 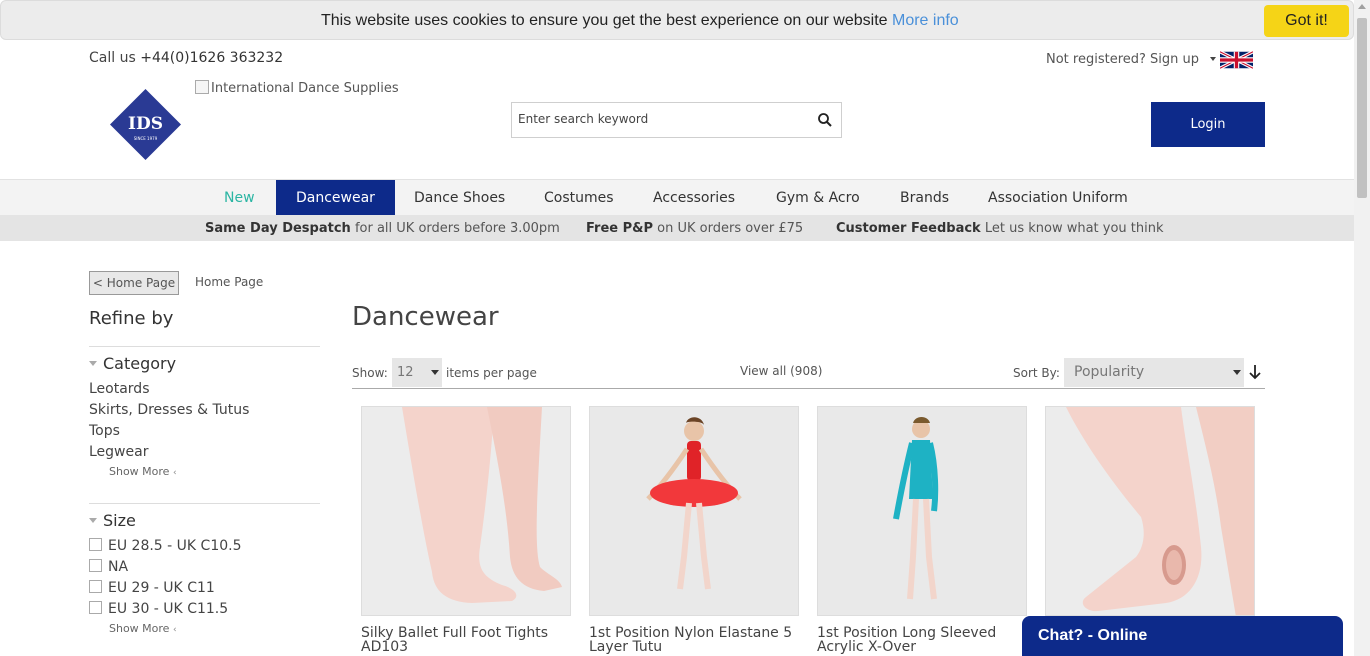 What do you see at coordinates (118, 452) in the screenshot?
I see `category-legwear: Legwear` at bounding box center [118, 452].